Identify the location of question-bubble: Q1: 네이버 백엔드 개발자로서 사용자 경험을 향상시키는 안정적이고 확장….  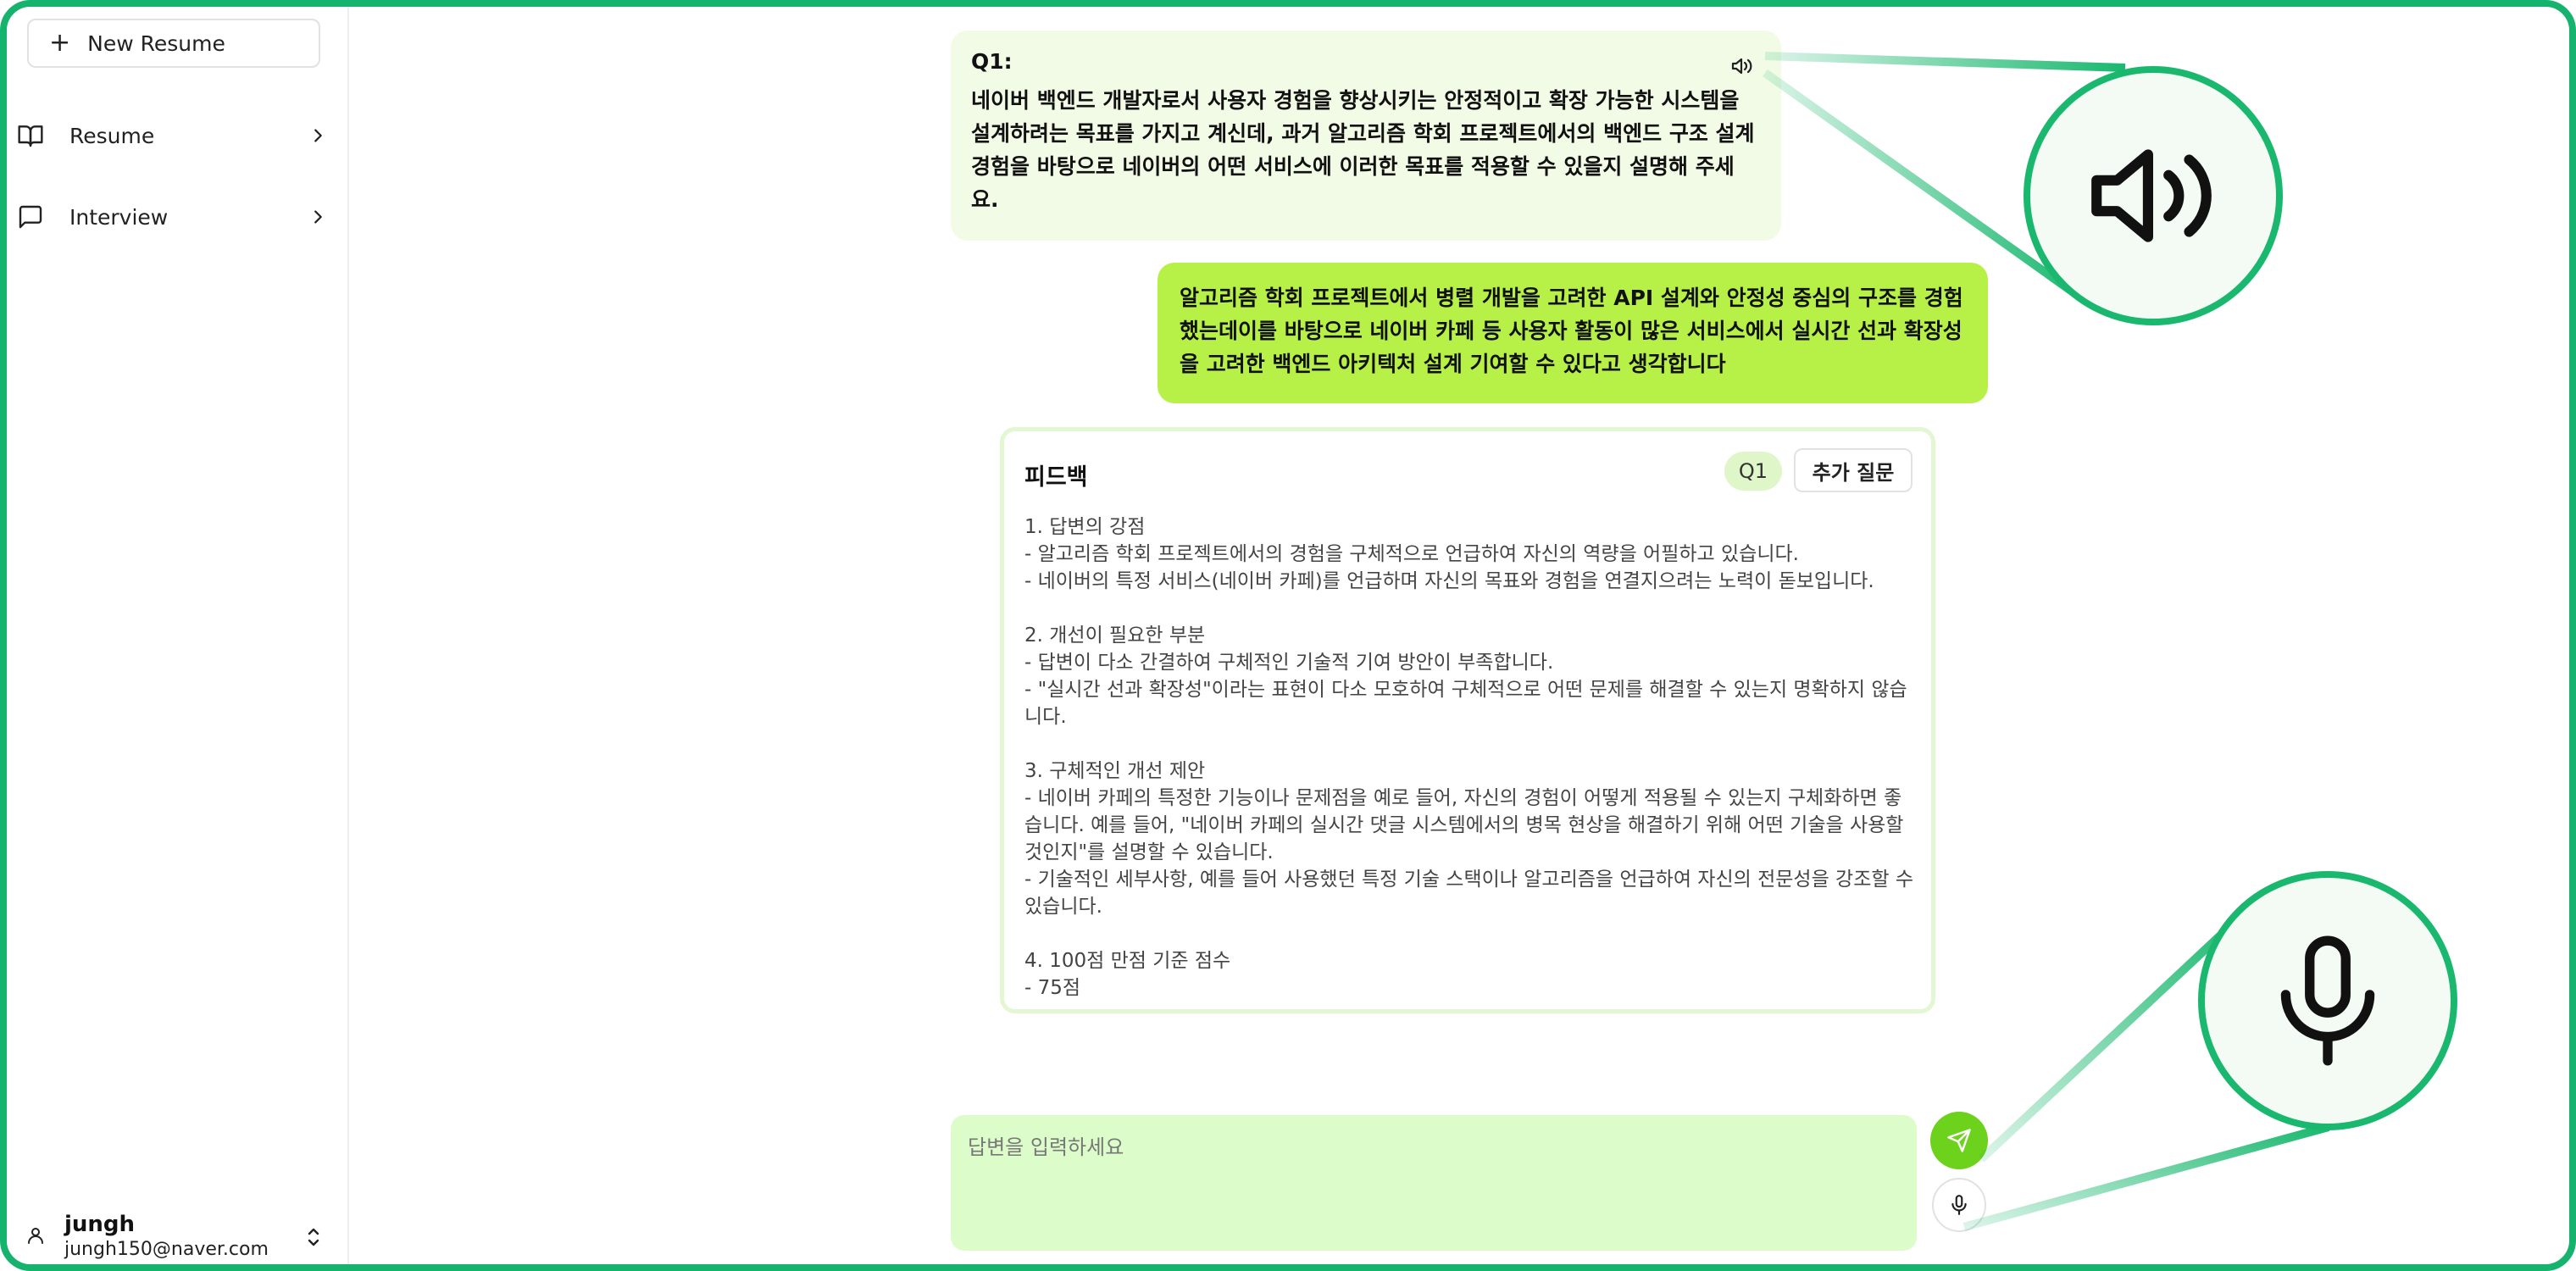
(1366, 136).